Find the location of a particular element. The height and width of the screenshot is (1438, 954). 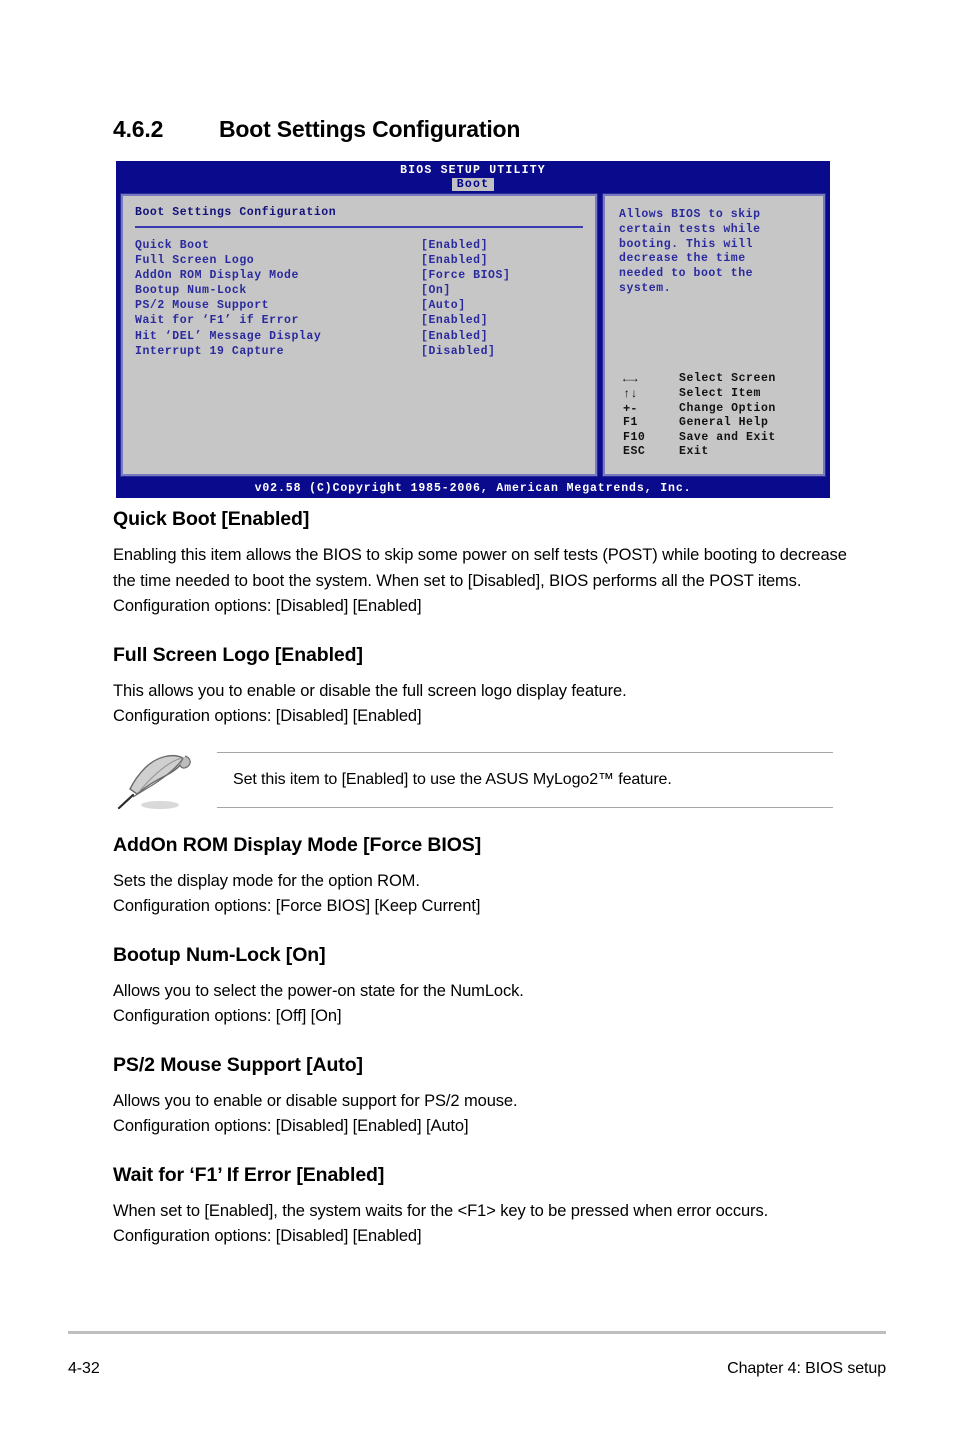

bios-option-value: [Force BIOS] is located at coordinates (465, 275).